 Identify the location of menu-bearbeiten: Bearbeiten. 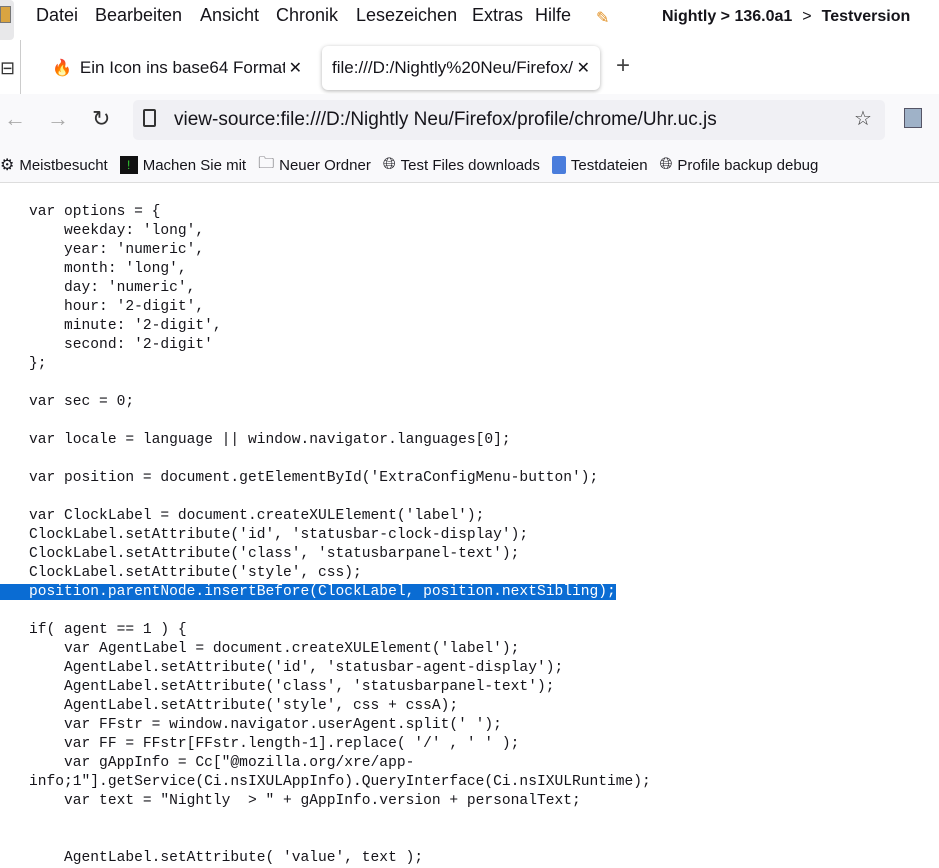
(138, 15).